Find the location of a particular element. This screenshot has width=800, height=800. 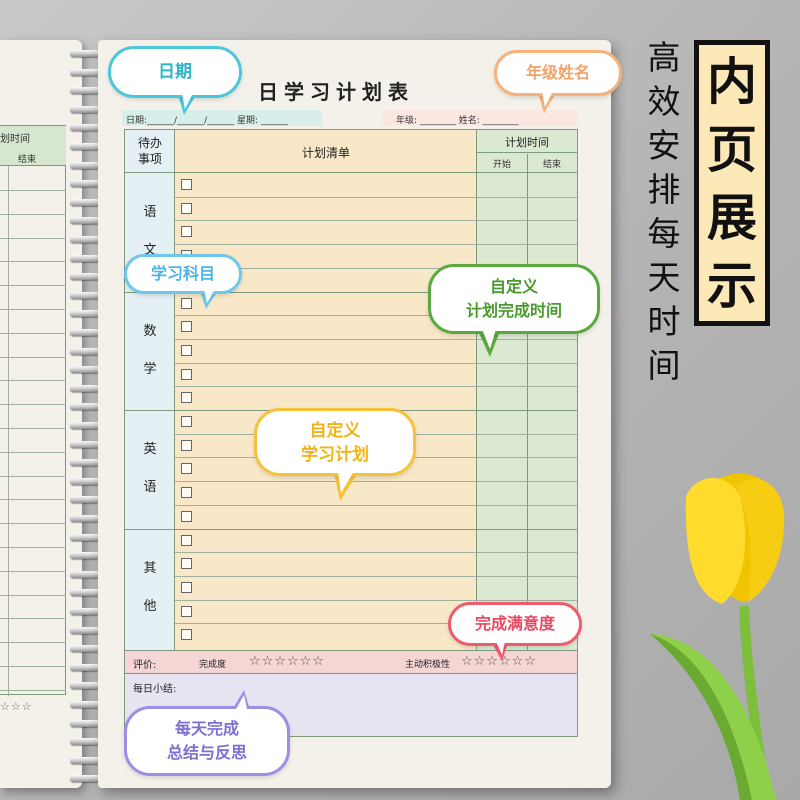

custom-time-callout-line1: 自定义 is located at coordinates (513, 286).